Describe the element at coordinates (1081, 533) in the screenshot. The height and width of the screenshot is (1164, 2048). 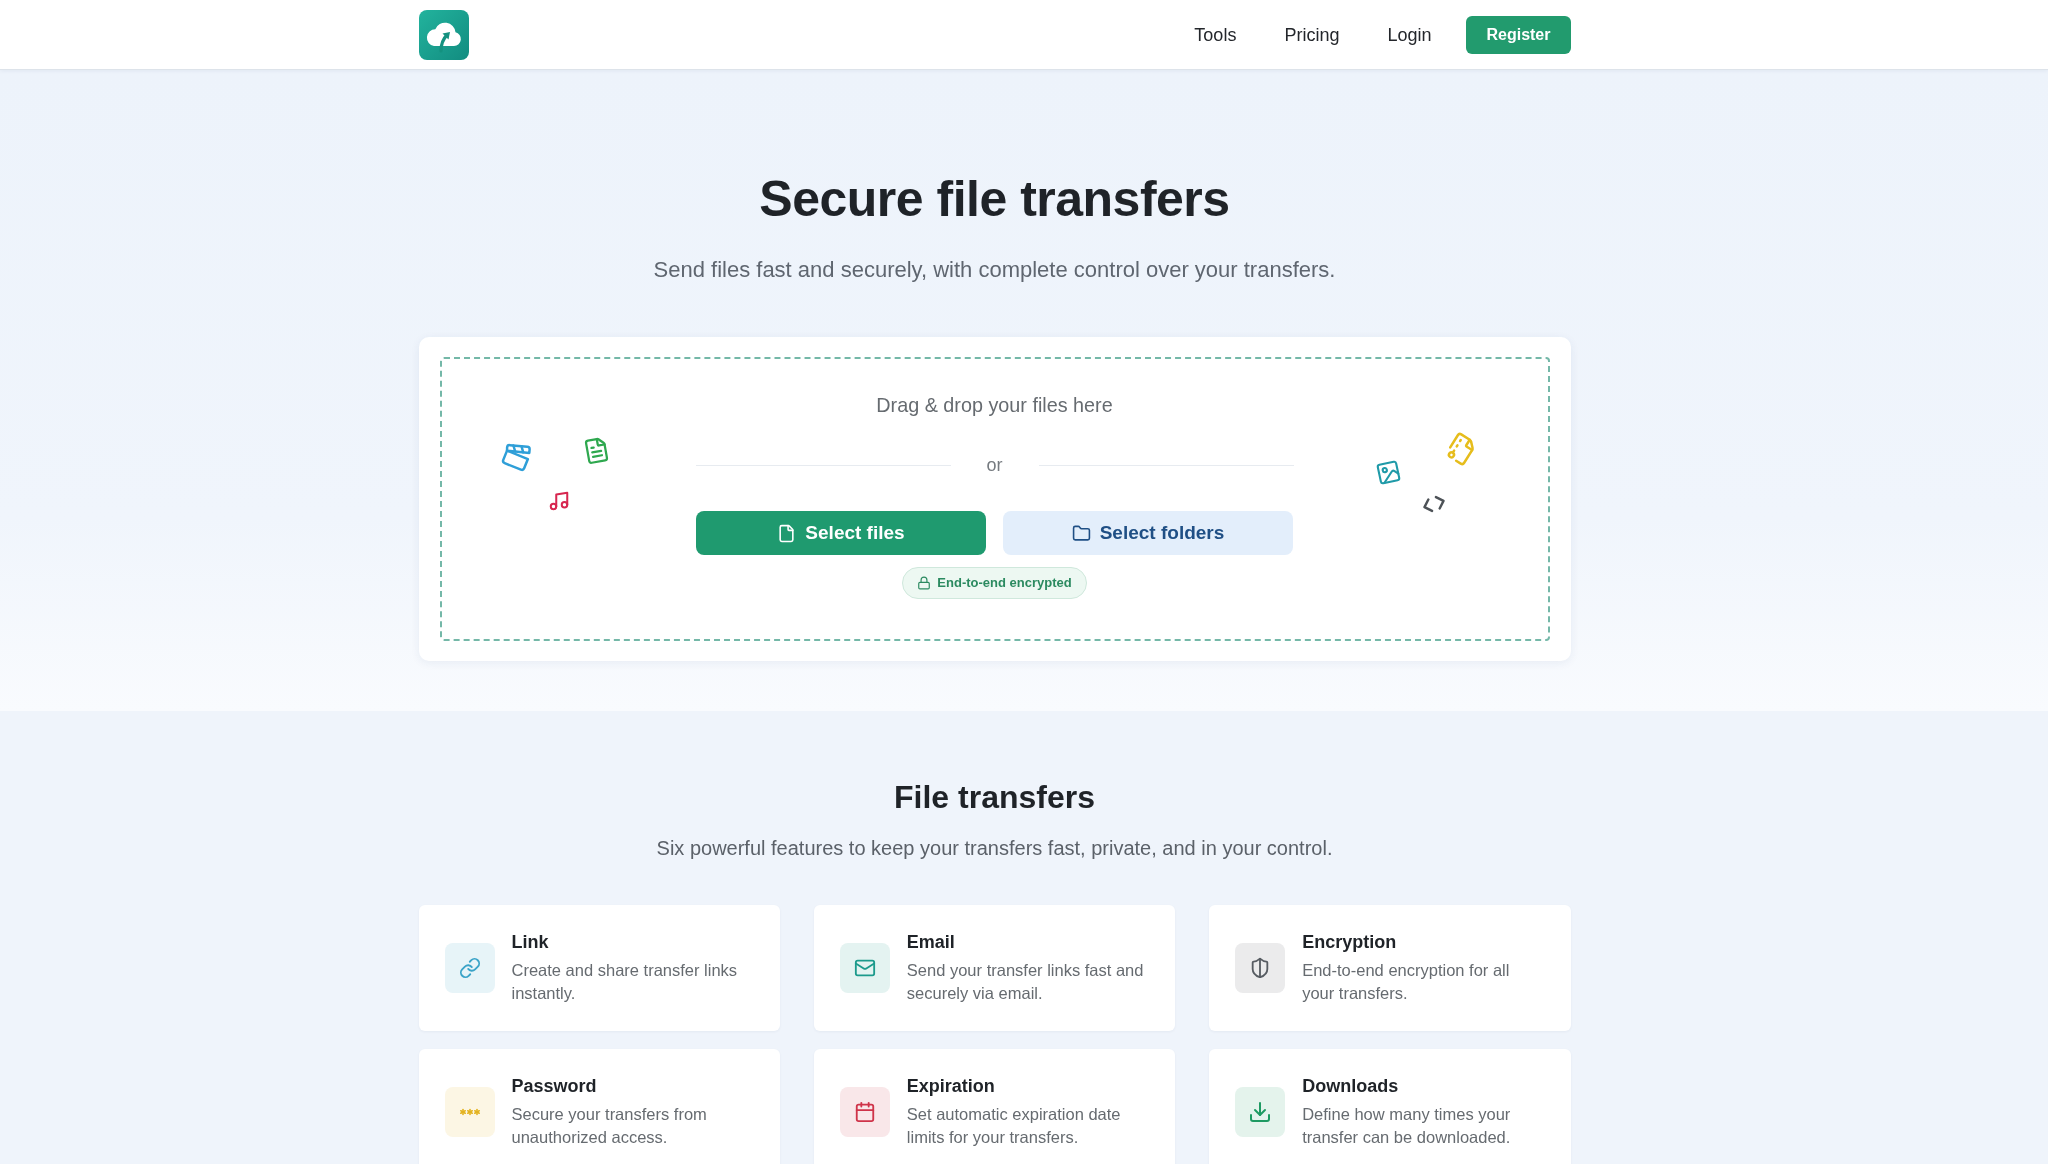
I see `folder-icon` at that location.